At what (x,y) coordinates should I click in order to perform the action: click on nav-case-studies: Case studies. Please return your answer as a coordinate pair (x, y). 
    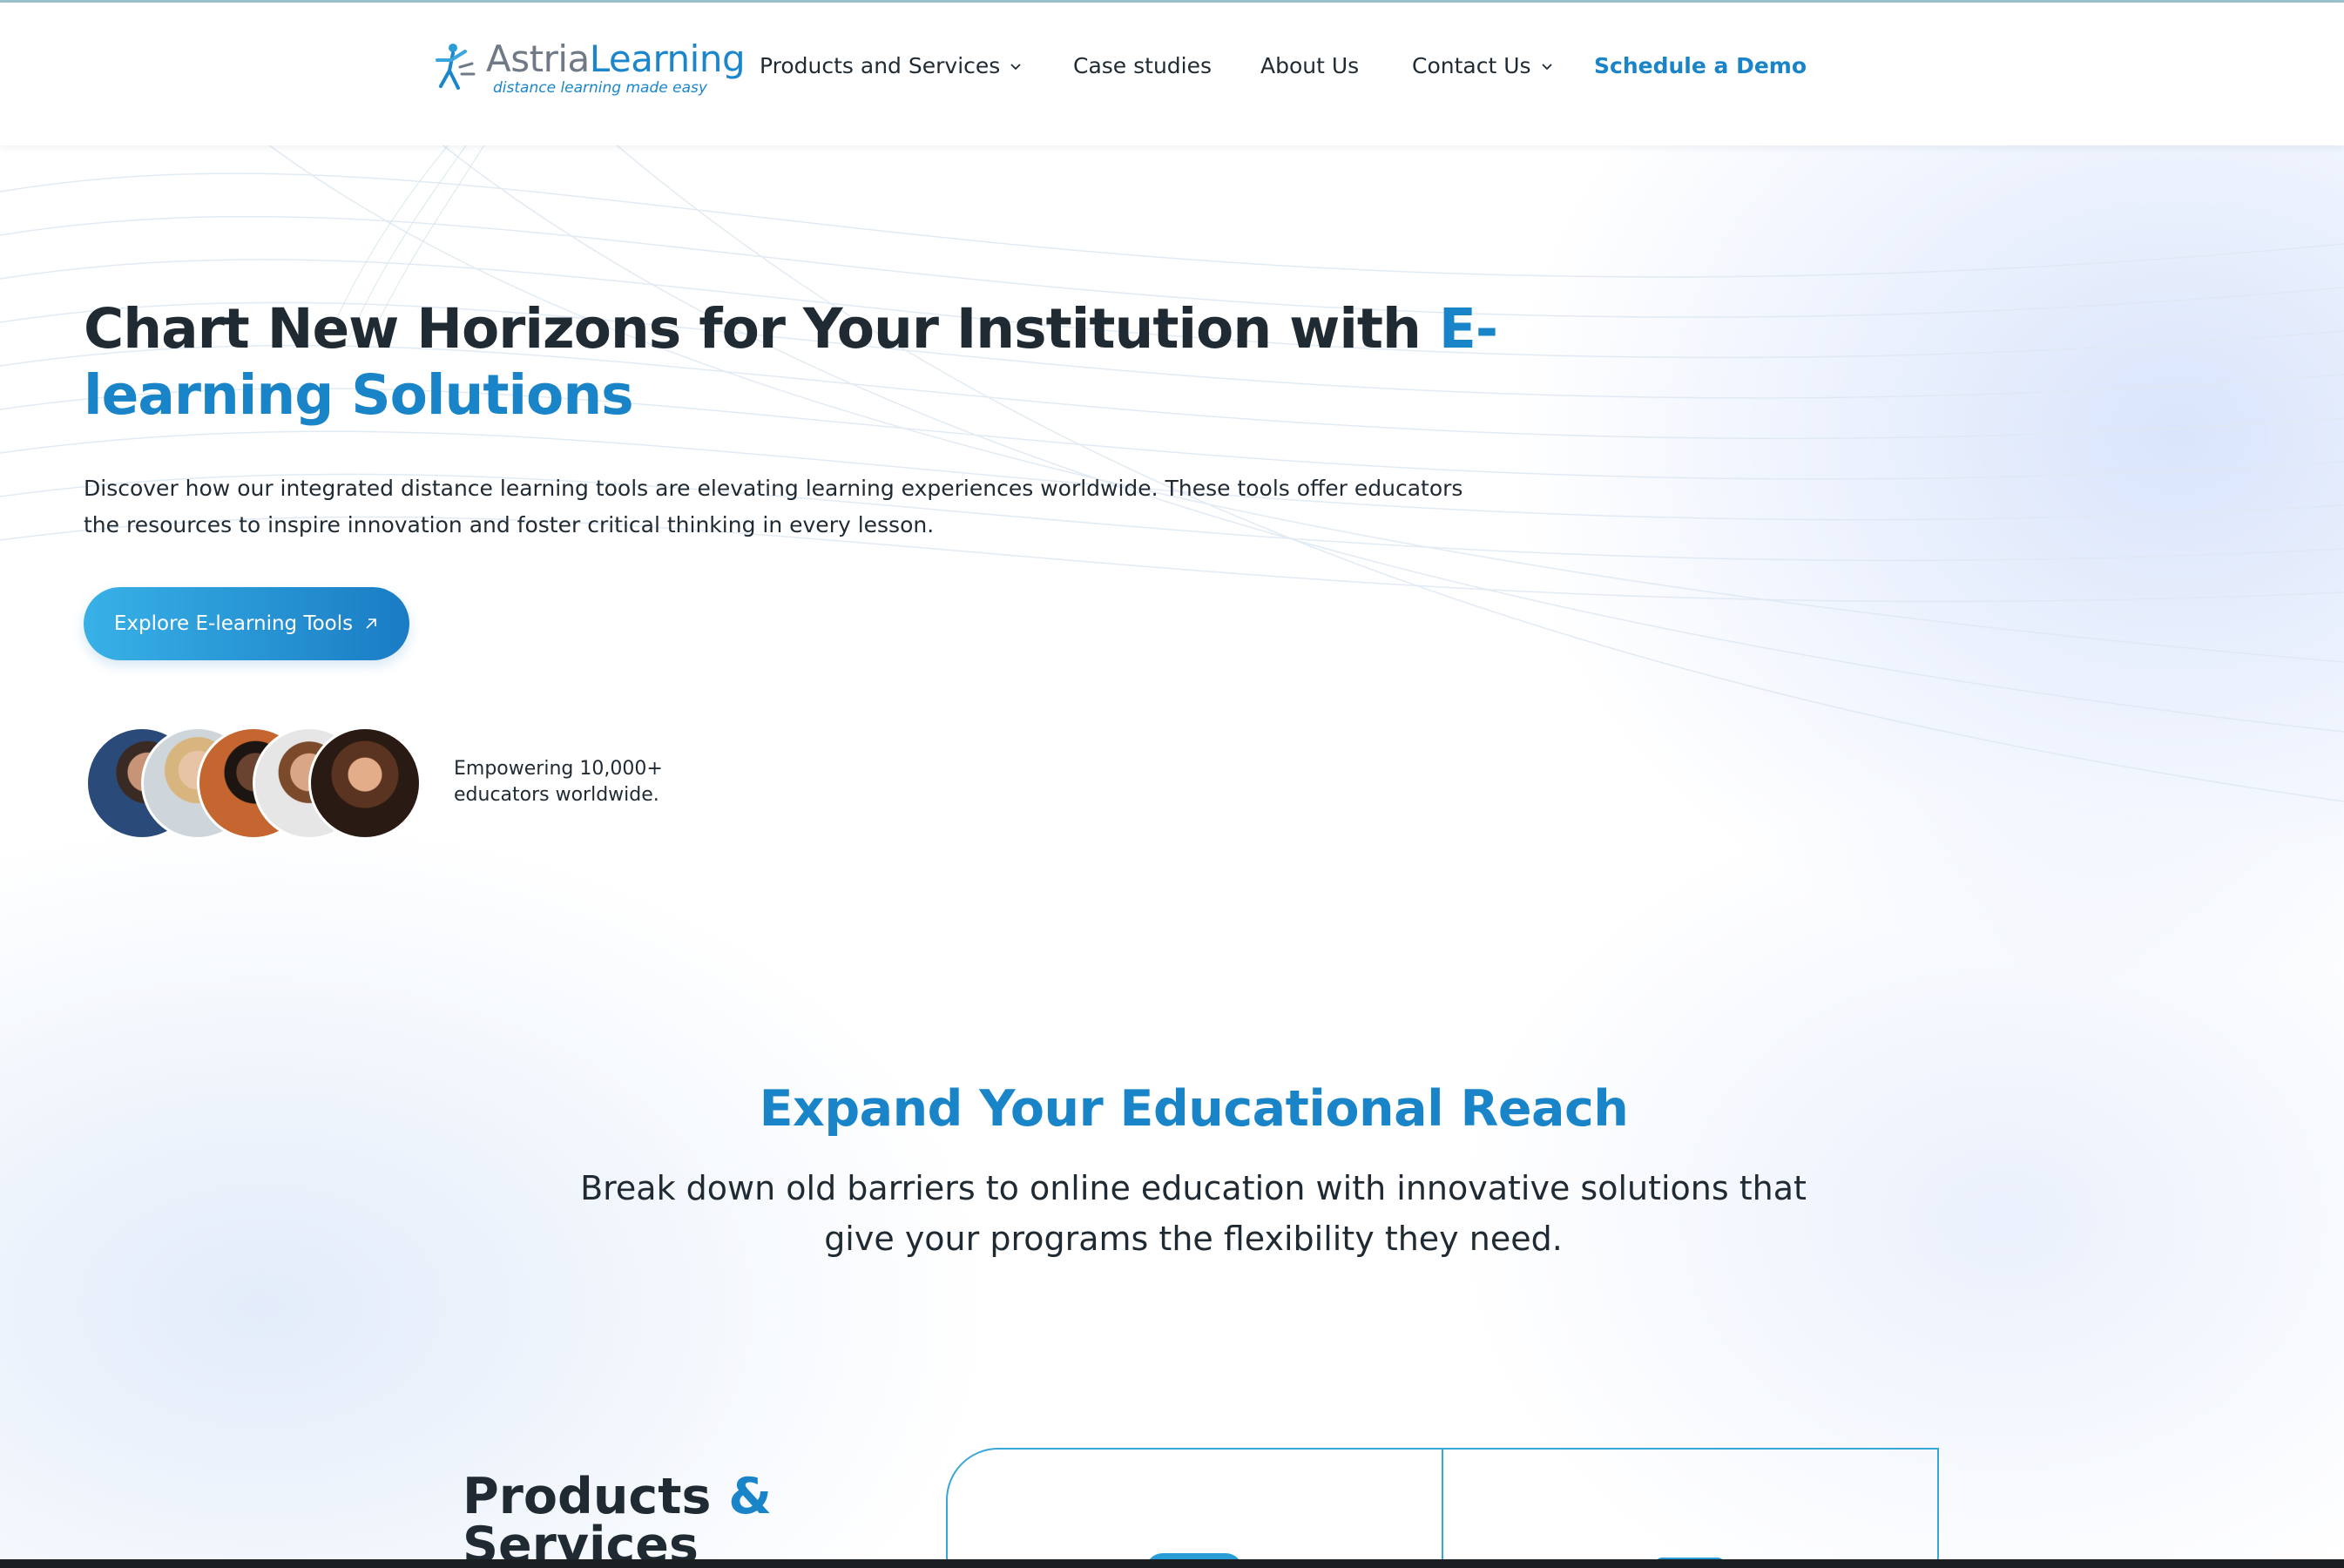
    Looking at the image, I should click on (1142, 66).